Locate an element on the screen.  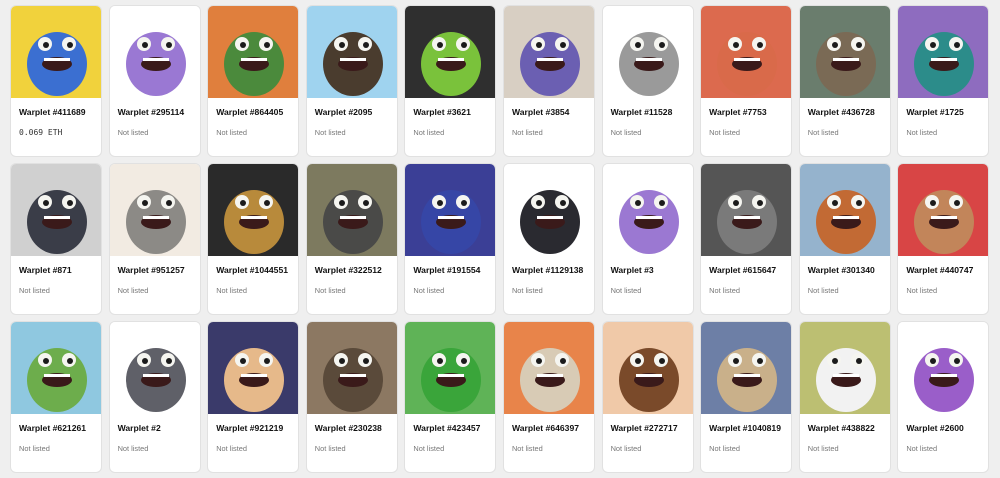
nft-card: Warplet #423457 Not listed is located at coordinates (450, 397).